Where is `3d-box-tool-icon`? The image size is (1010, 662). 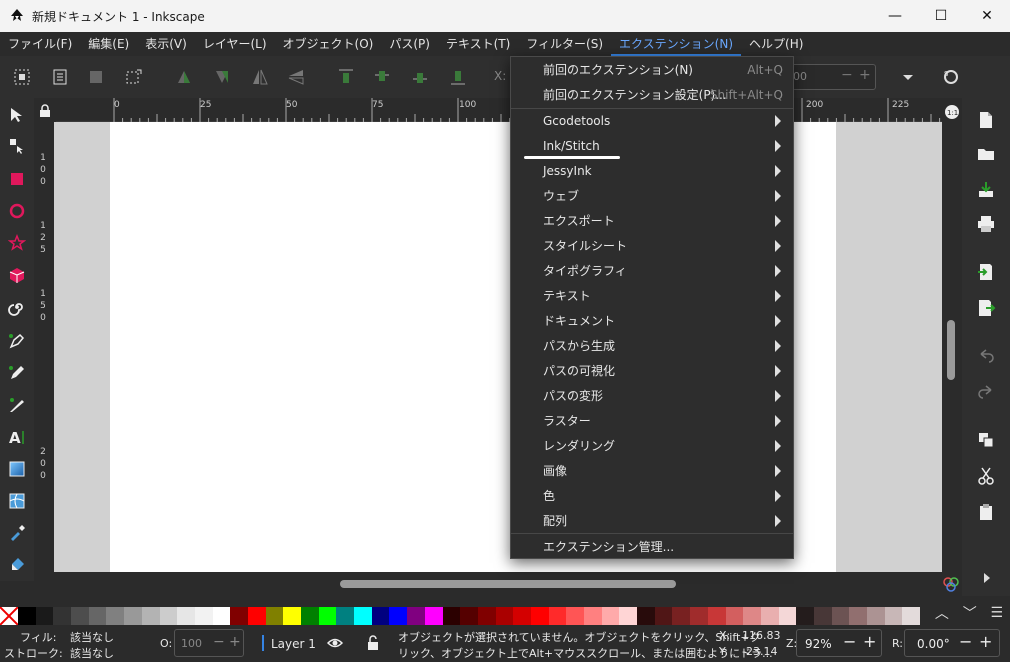
3d-box-tool-icon is located at coordinates (17, 275).